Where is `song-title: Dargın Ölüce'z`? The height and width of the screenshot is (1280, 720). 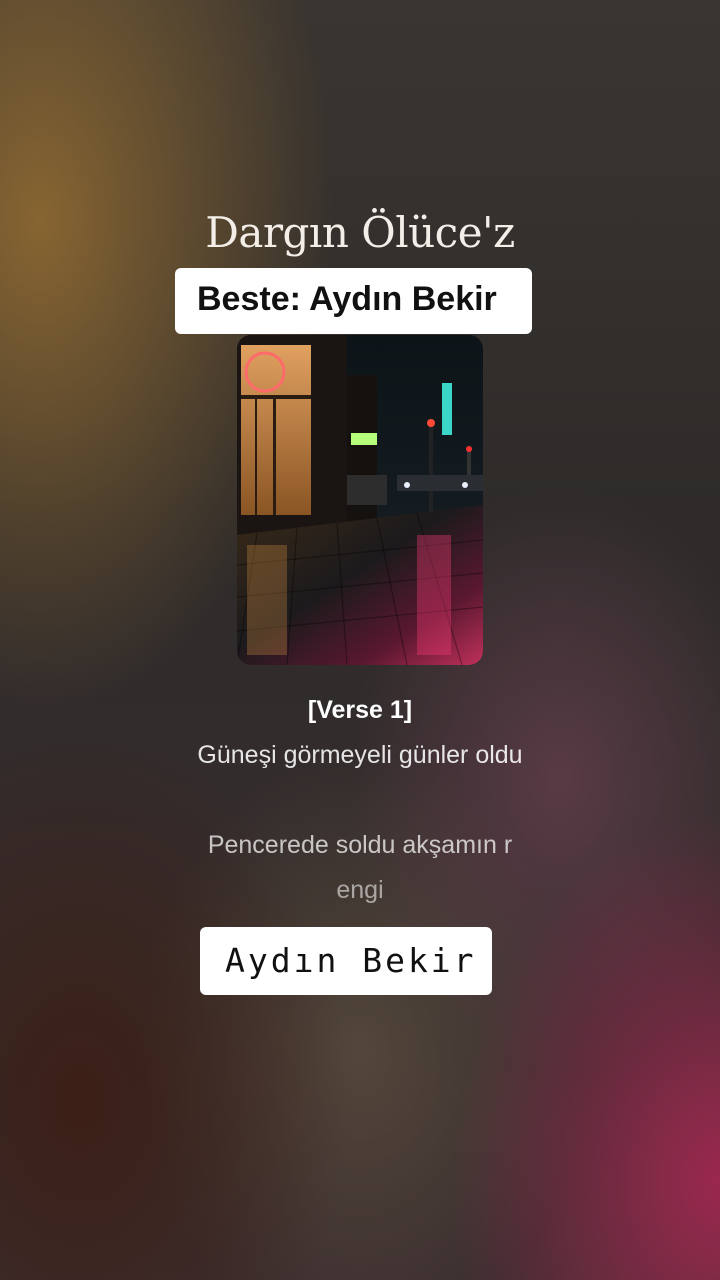 song-title: Dargın Ölüce'z is located at coordinates (360, 232).